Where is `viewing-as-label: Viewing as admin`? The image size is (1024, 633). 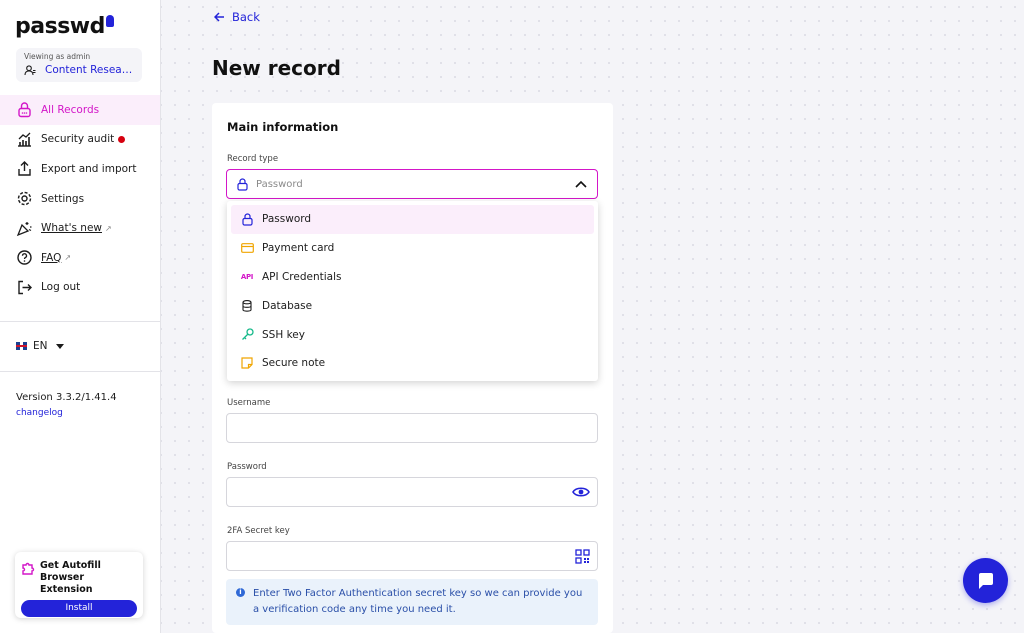 viewing-as-label: Viewing as admin is located at coordinates (57, 56).